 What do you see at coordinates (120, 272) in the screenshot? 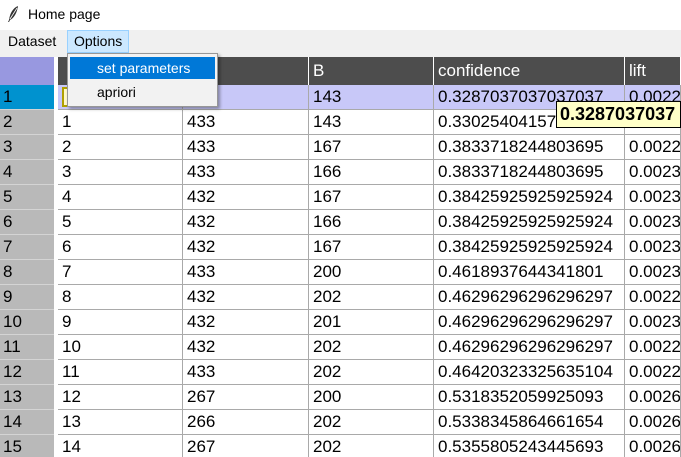
I see `table-cell: 7` at bounding box center [120, 272].